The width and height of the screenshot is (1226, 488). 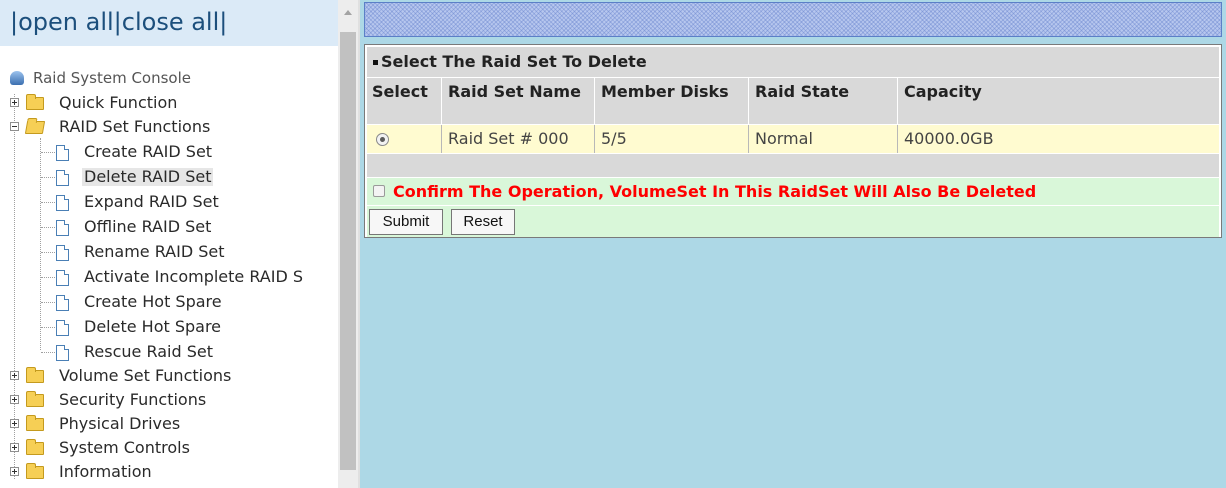 I want to click on capacity-cell: 40000.0GB, so click(x=949, y=138).